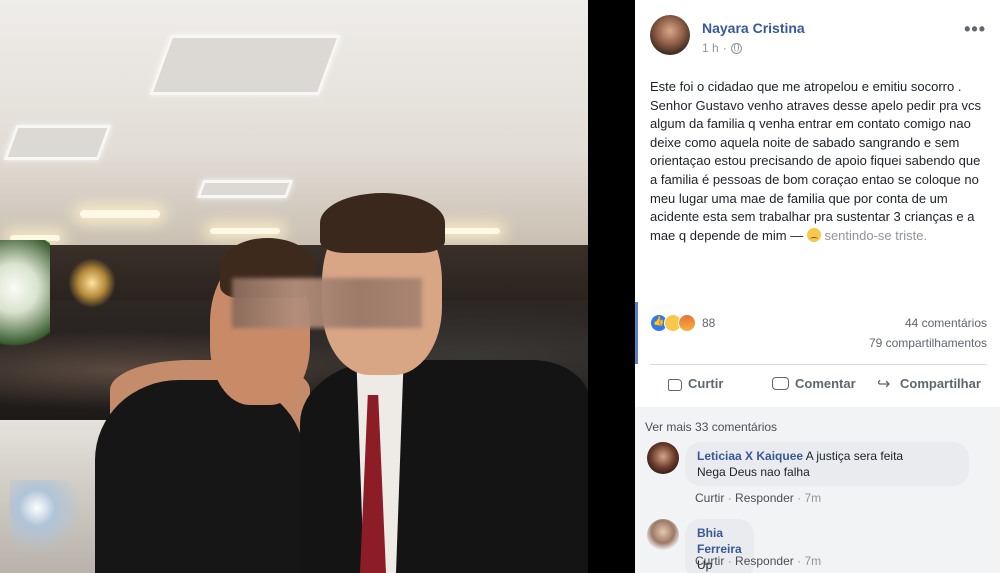 Image resolution: width=1000 pixels, height=573 pixels. What do you see at coordinates (820, 37) in the screenshot?
I see `post-header: Nayara Cristina 1 h · •••` at bounding box center [820, 37].